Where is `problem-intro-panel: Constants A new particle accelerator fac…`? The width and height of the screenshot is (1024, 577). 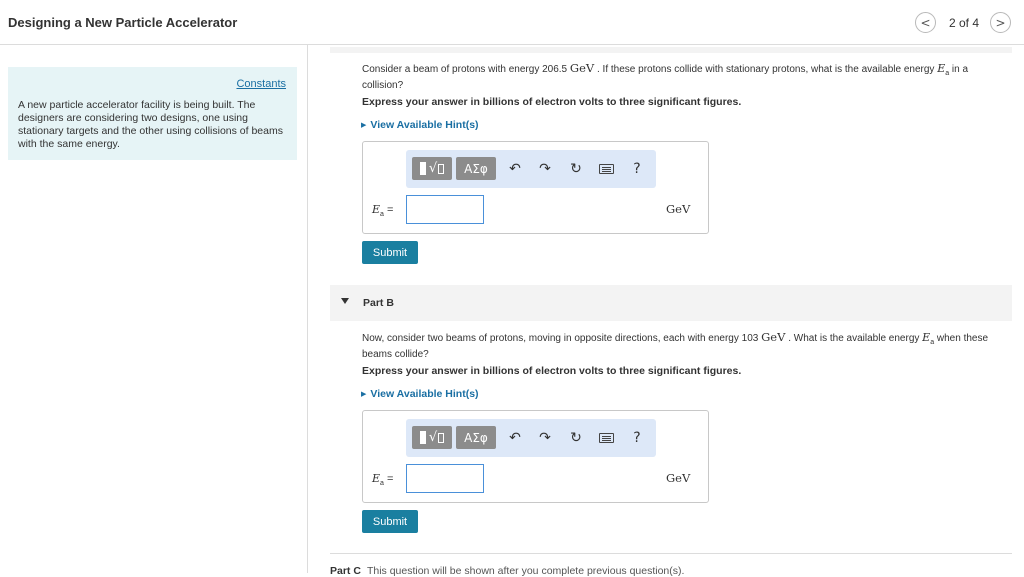 problem-intro-panel: Constants A new particle accelerator fac… is located at coordinates (152, 113).